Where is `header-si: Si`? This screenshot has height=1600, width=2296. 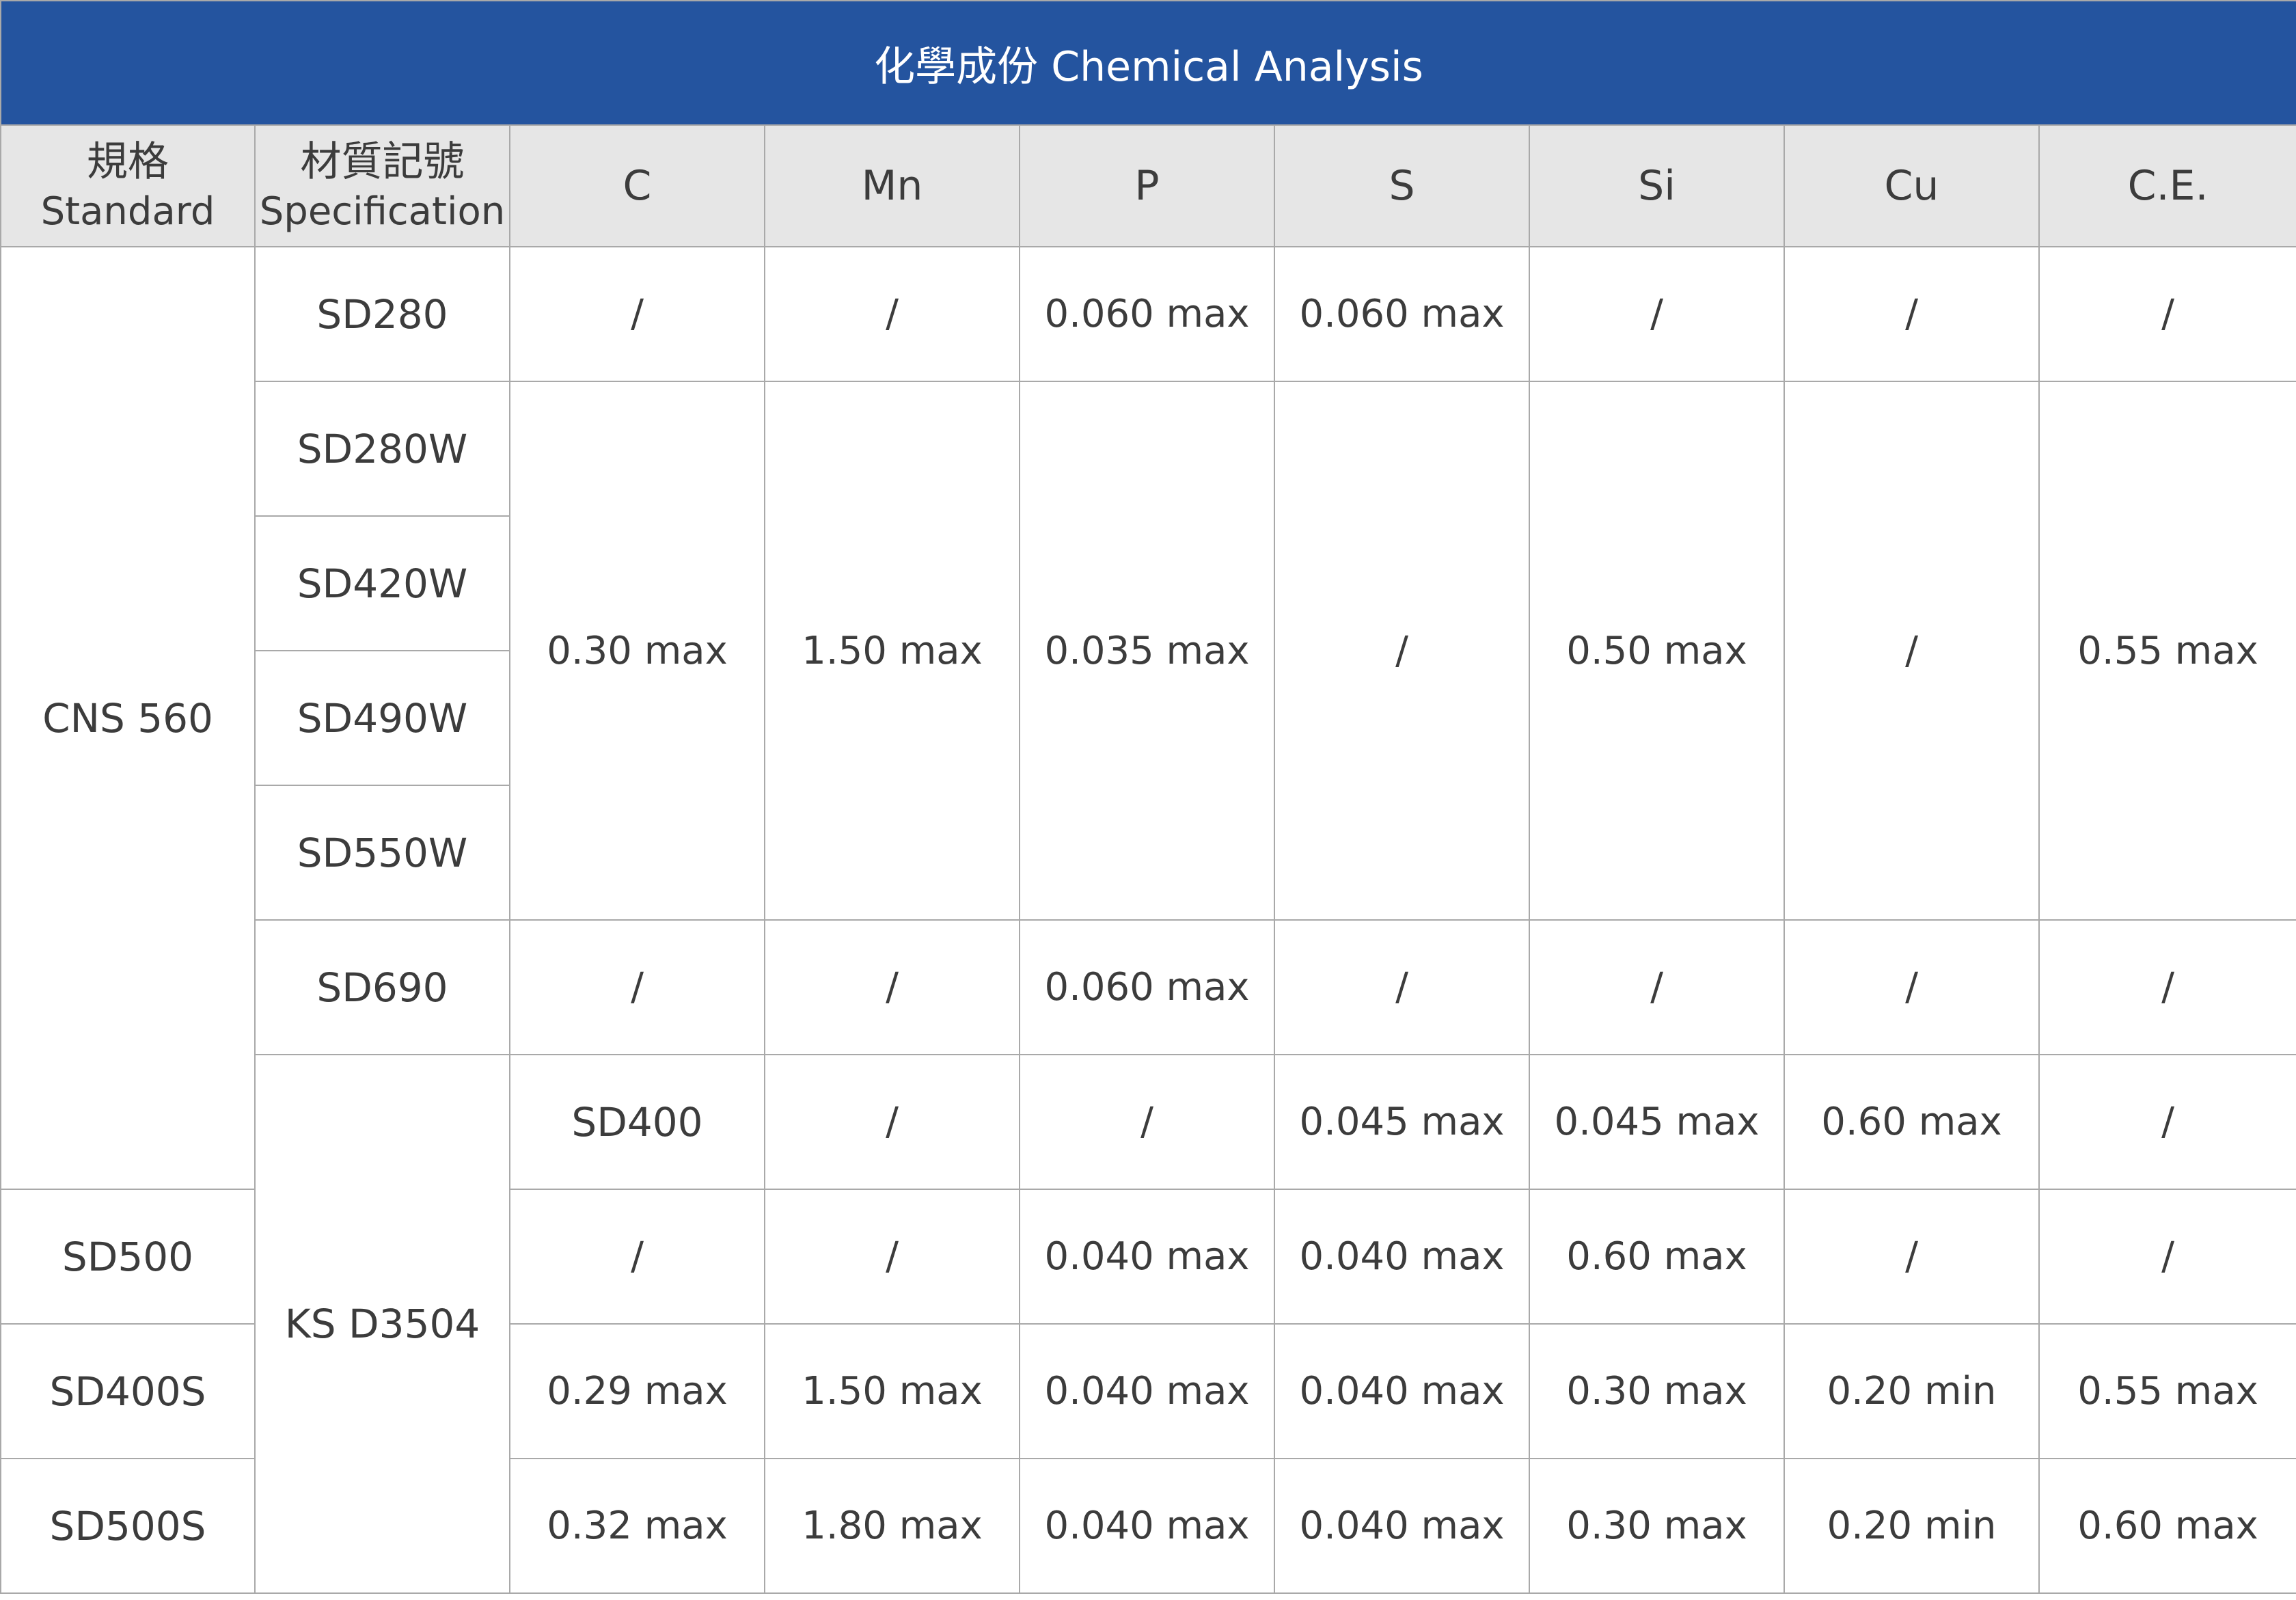
header-si: Si is located at coordinates (1657, 186).